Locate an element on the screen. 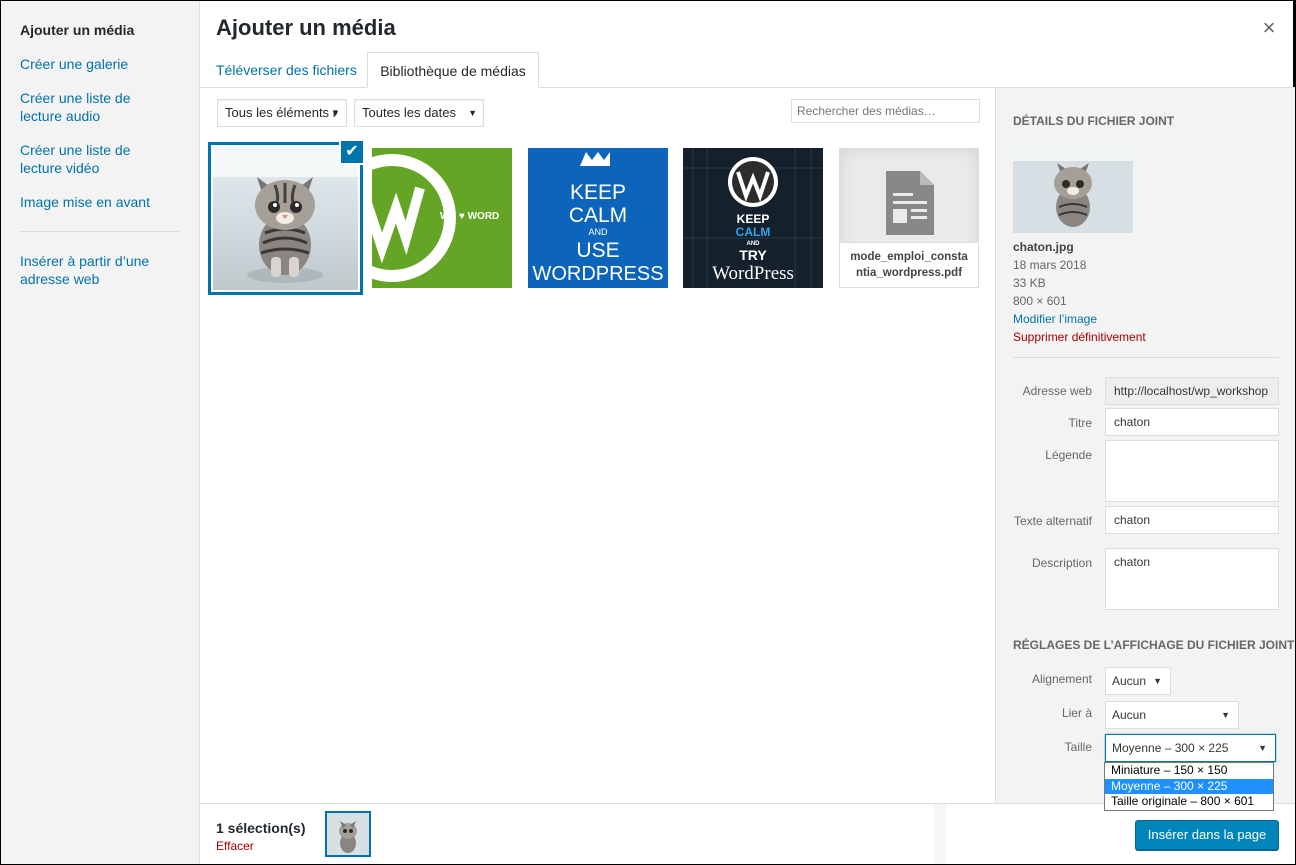 The width and height of the screenshot is (1296, 865). use-text: USE is located at coordinates (597, 250).